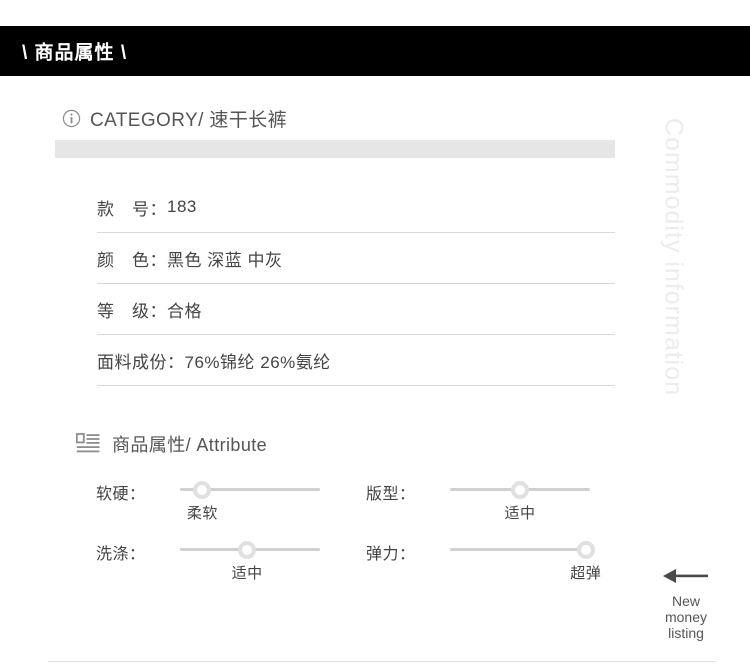 The height and width of the screenshot is (664, 750). What do you see at coordinates (71, 118) in the screenshot?
I see `info-circle-icon` at bounding box center [71, 118].